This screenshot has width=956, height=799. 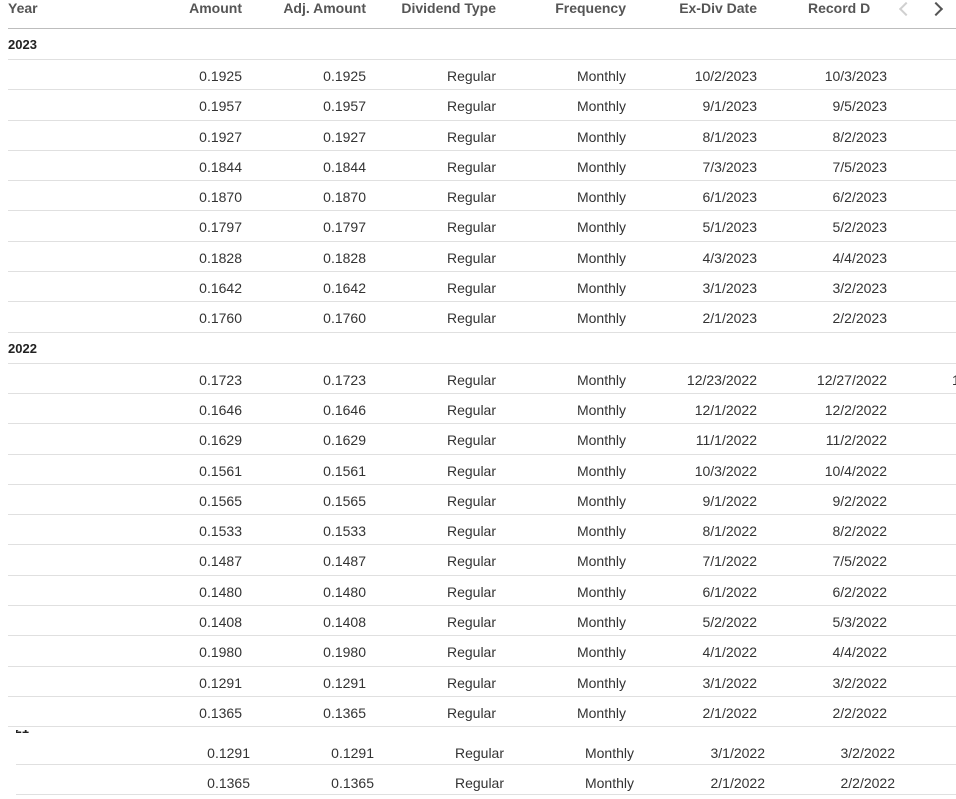 What do you see at coordinates (860, 622) in the screenshot?
I see `cell-record-date: 5/3/2022` at bounding box center [860, 622].